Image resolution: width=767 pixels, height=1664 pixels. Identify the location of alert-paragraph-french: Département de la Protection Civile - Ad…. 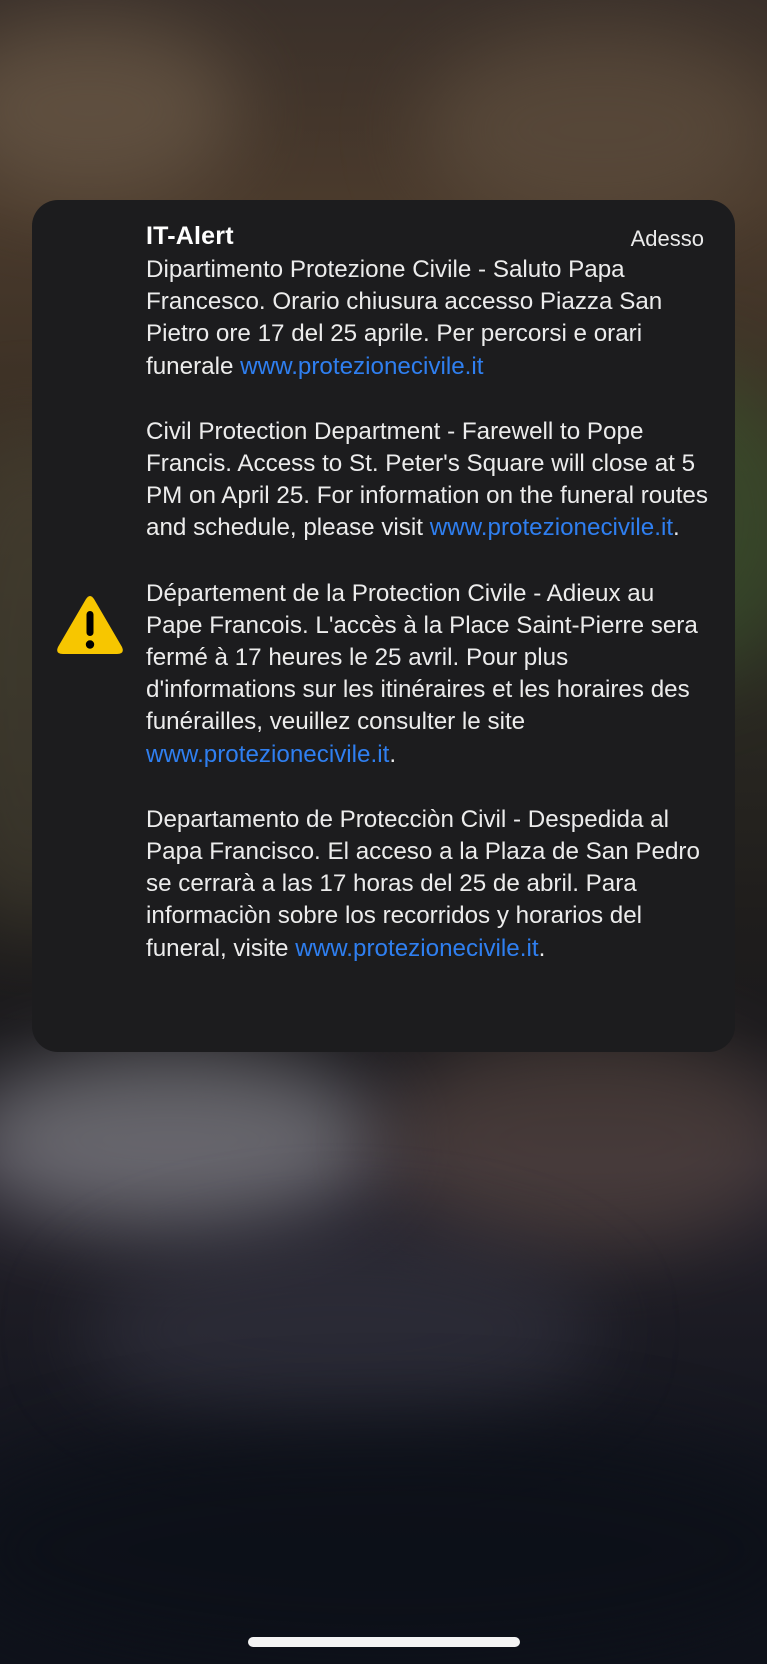
(429, 674).